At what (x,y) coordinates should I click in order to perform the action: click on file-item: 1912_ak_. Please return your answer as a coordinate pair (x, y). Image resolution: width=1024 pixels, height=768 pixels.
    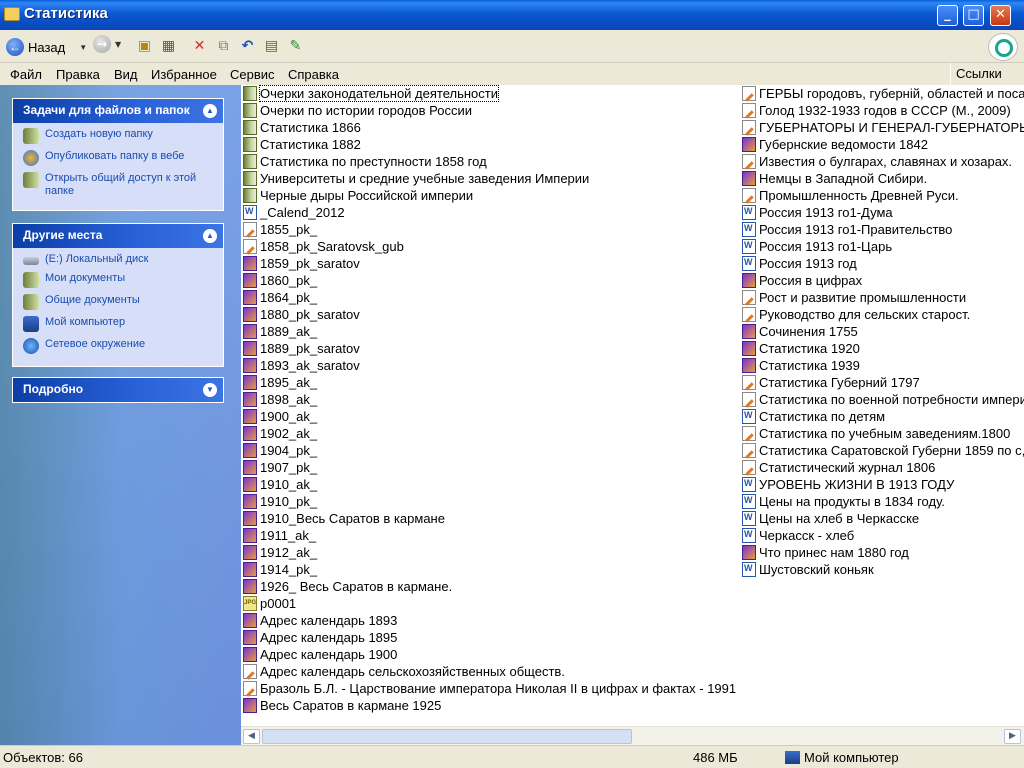
    Looking at the image, I should click on (280, 552).